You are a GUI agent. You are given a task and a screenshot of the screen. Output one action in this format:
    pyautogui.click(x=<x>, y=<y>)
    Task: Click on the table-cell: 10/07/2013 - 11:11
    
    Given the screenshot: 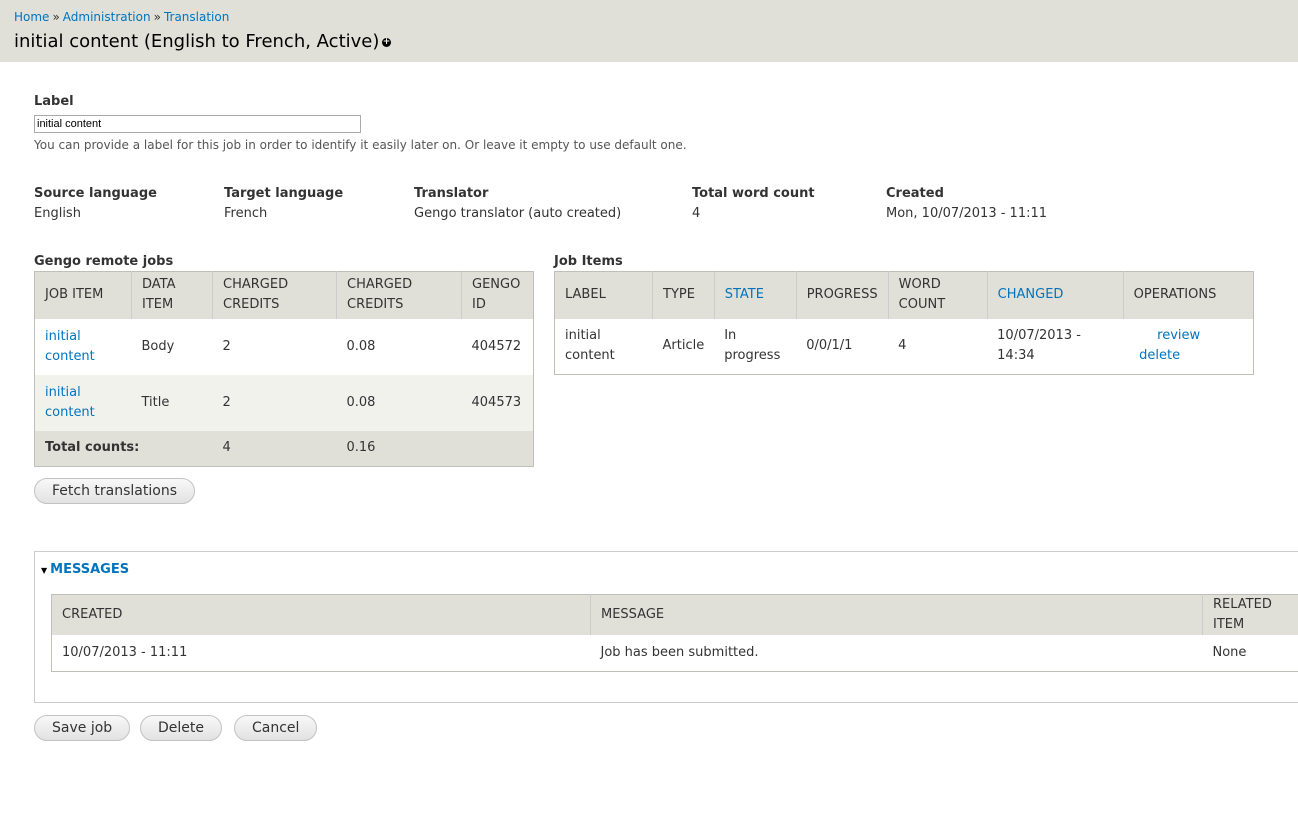 What is the action you would take?
    pyautogui.click(x=321, y=653)
    